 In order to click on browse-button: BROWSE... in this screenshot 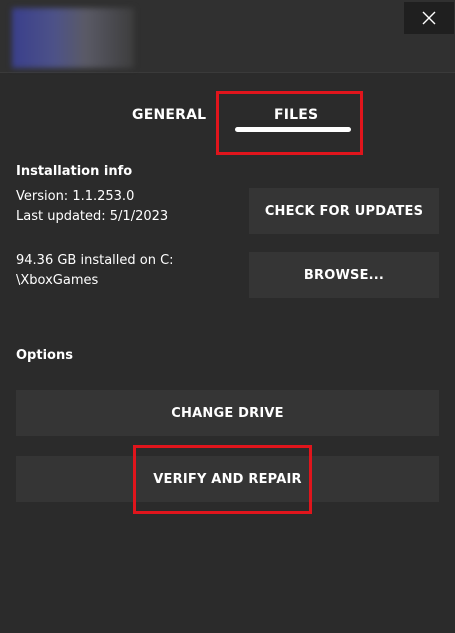, I will do `click(344, 275)`.